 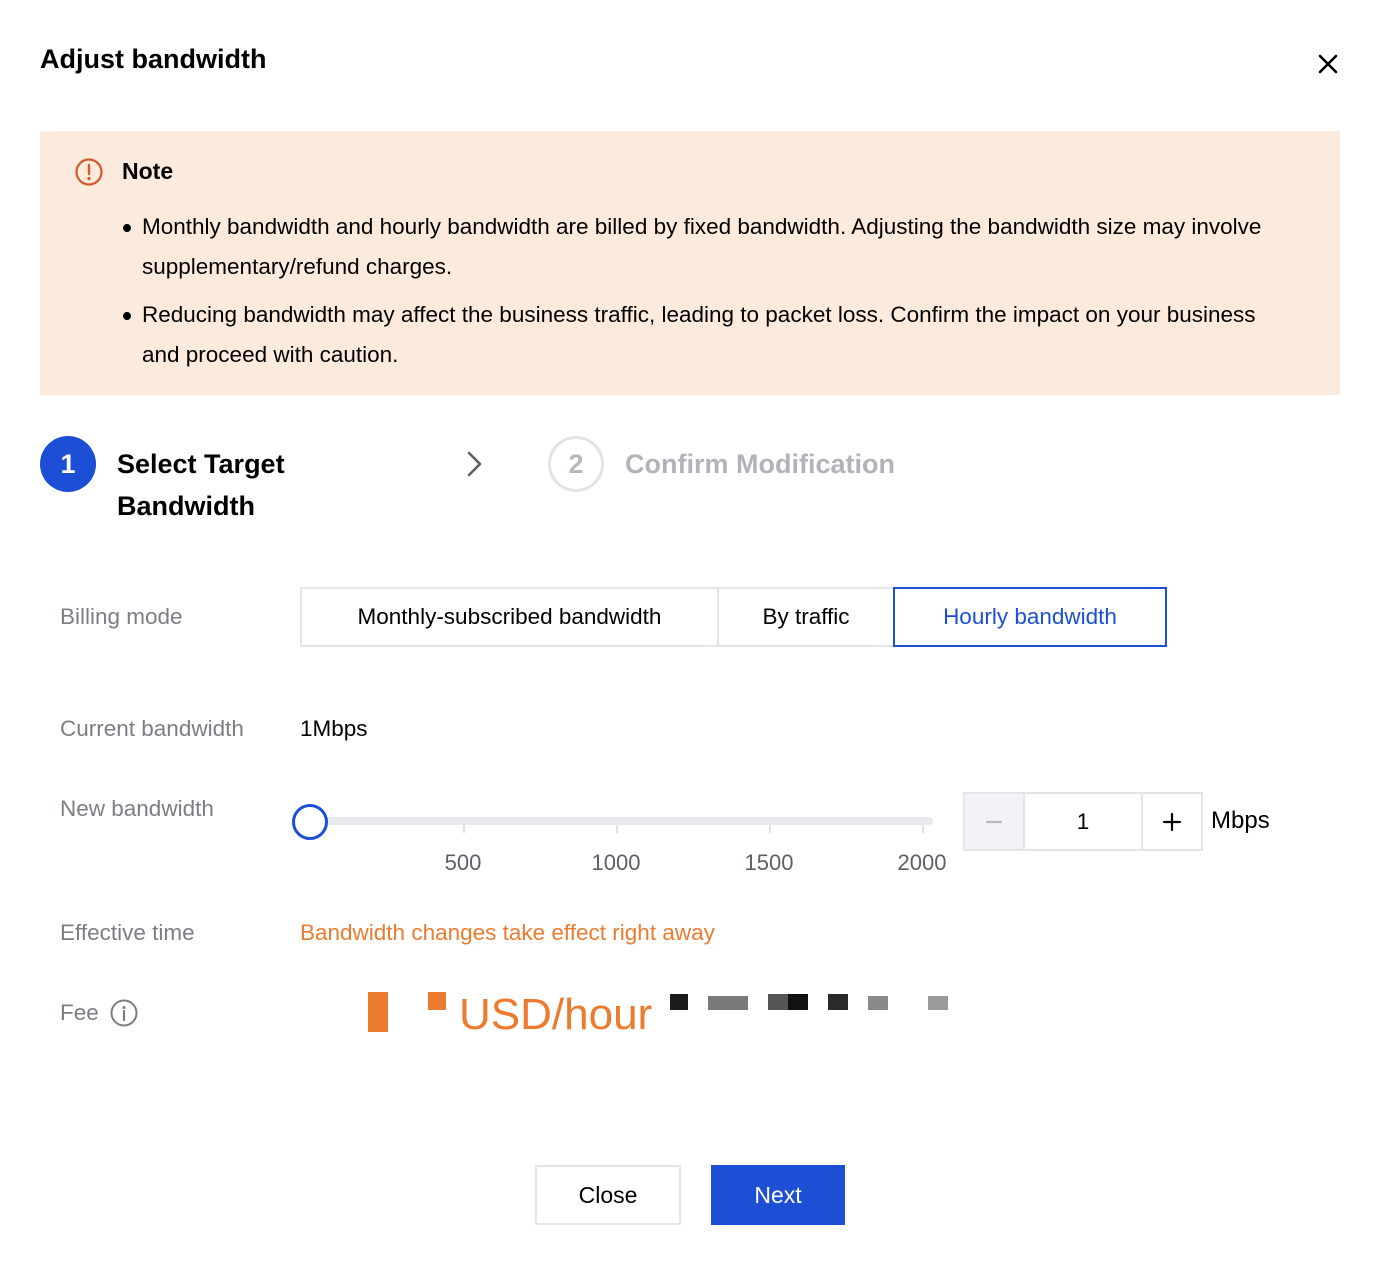 What do you see at coordinates (310, 822) in the screenshot?
I see `slider-thumb` at bounding box center [310, 822].